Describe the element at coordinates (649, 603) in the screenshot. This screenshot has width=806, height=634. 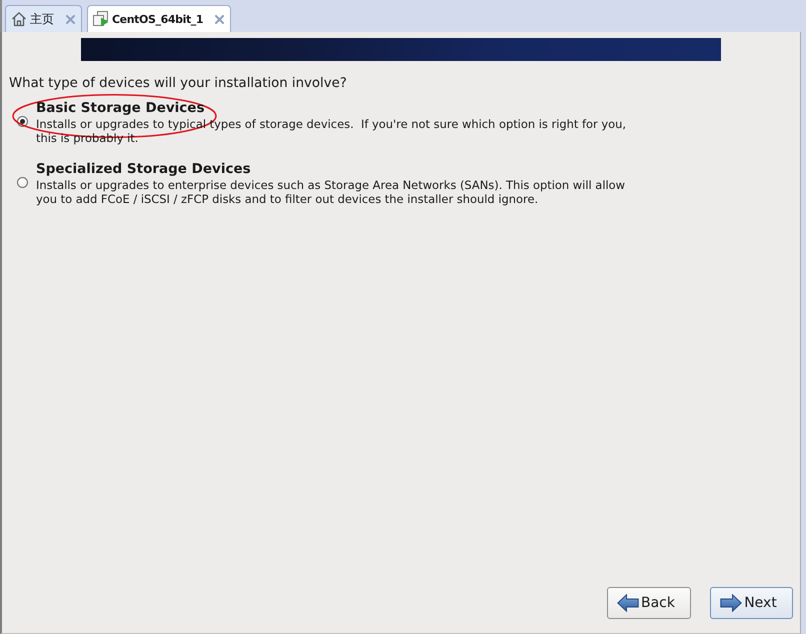
I see `back-button: Back` at that location.